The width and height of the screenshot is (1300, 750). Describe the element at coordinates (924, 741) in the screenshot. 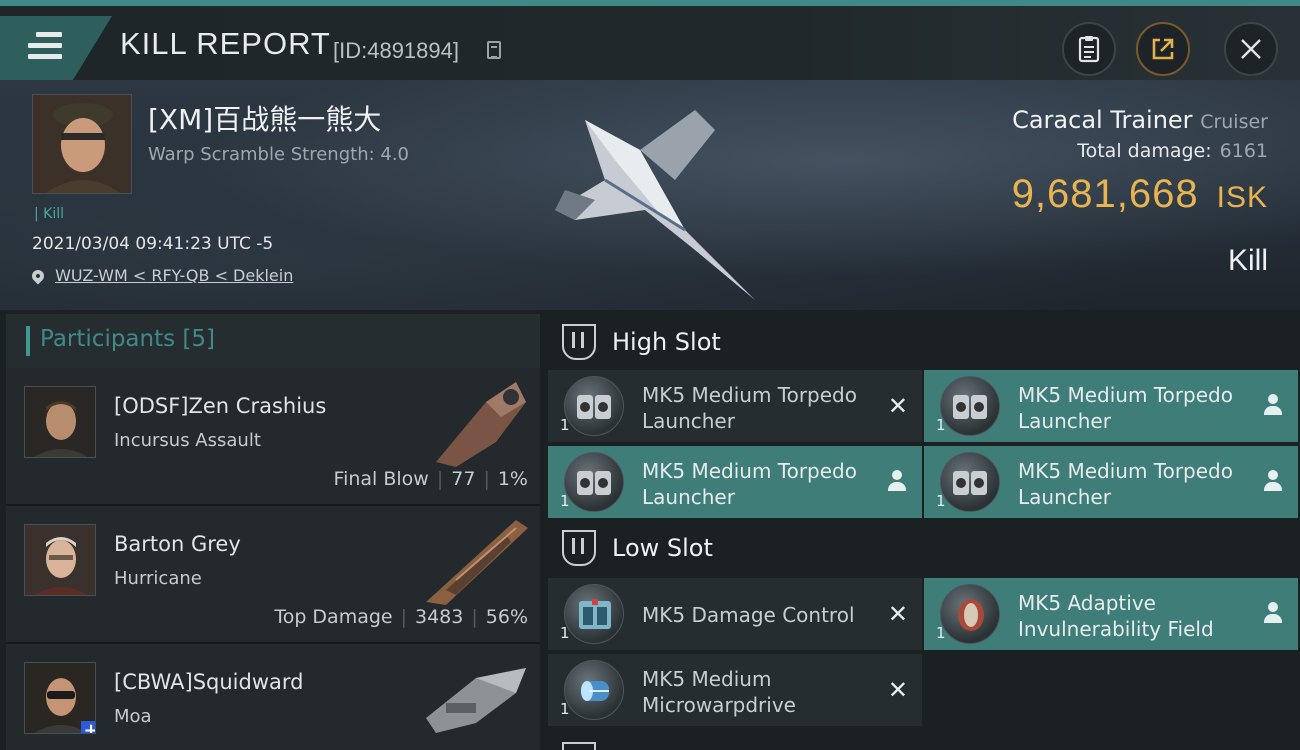

I see `next-slot-header` at that location.